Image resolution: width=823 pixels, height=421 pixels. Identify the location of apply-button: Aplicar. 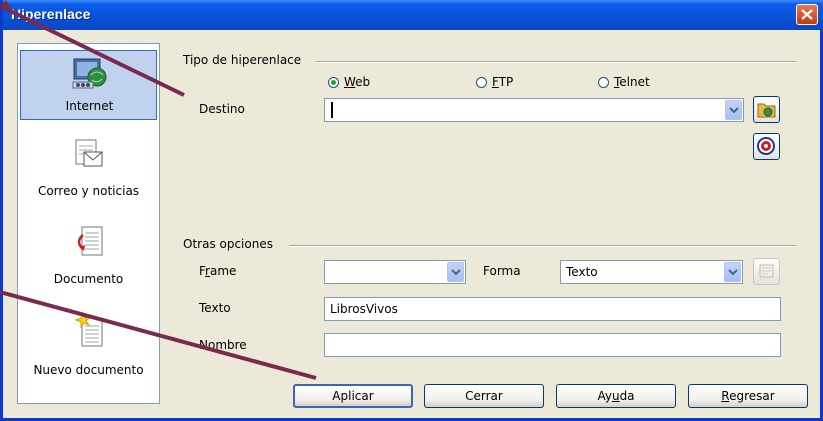
(353, 396).